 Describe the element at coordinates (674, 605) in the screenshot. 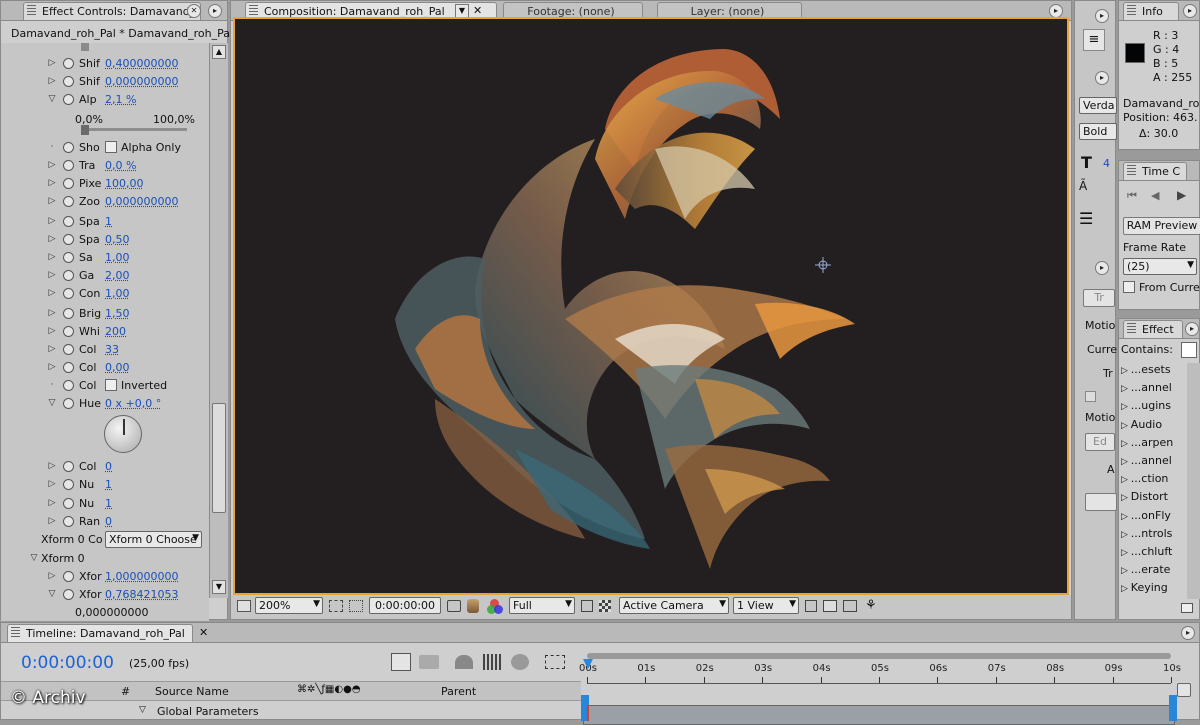

I see `camera-dropdown: Active Camera ▼` at that location.